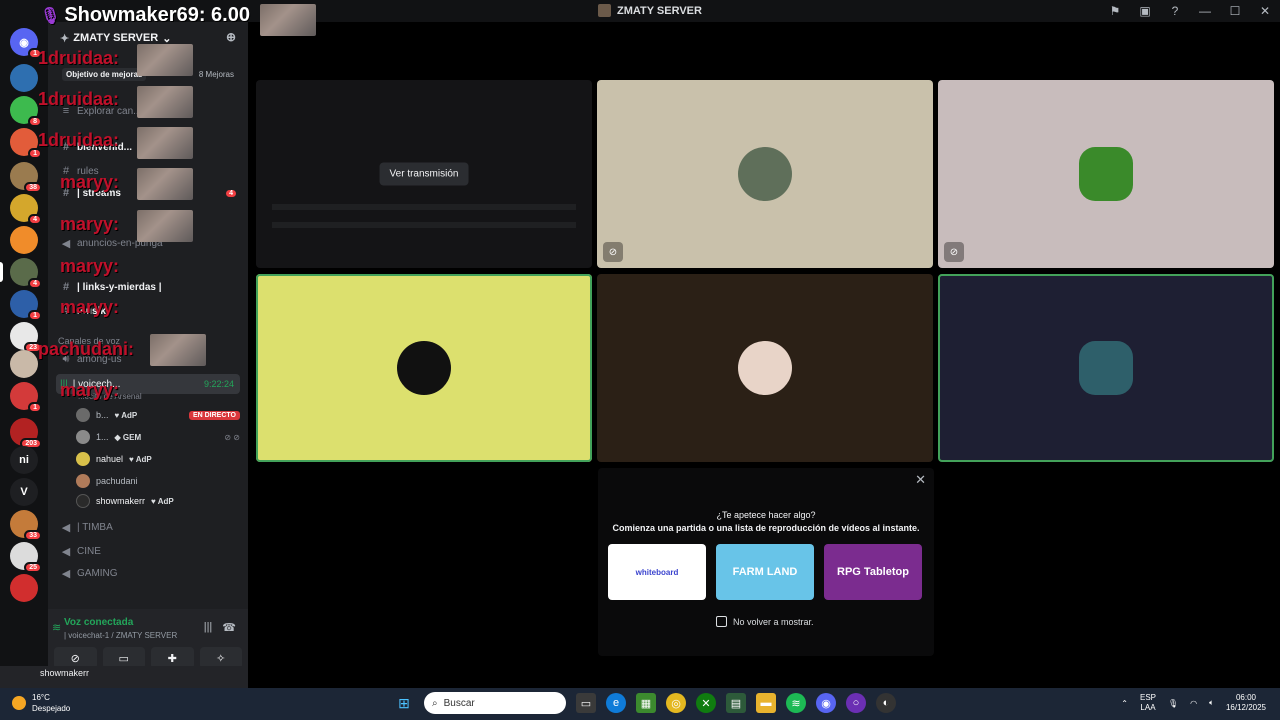 The image size is (1280, 720). What do you see at coordinates (148, 551) in the screenshot?
I see `voice-channel-item: ◀ CINE` at bounding box center [148, 551].